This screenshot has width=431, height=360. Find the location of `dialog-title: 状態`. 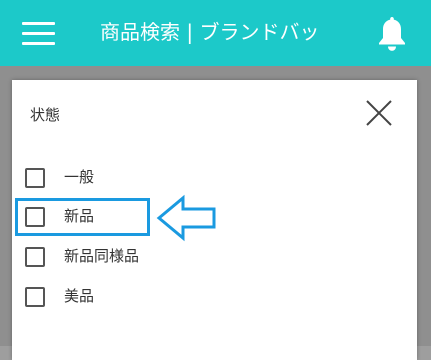

dialog-title: 状態 is located at coordinates (45, 115).